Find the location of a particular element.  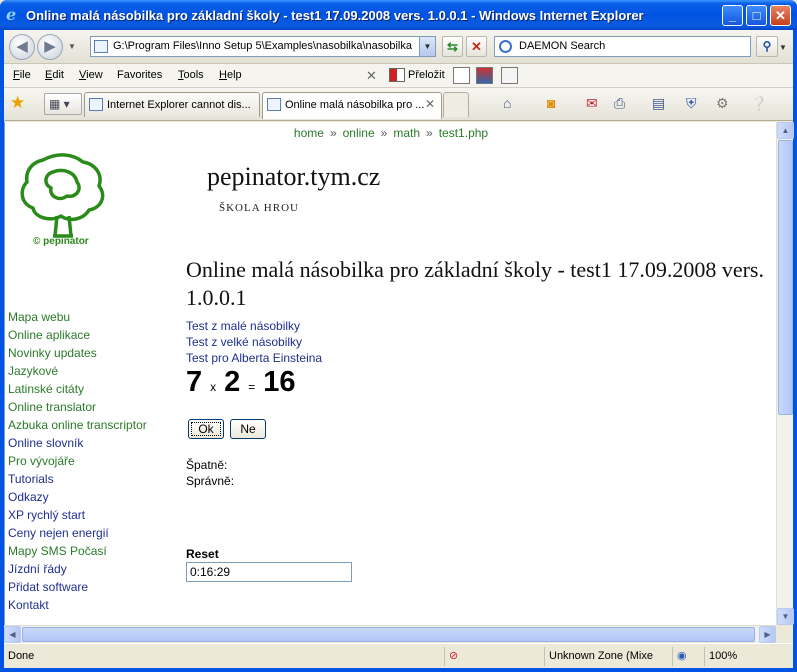

sidebar-link: Mapa webu is located at coordinates (93, 317).